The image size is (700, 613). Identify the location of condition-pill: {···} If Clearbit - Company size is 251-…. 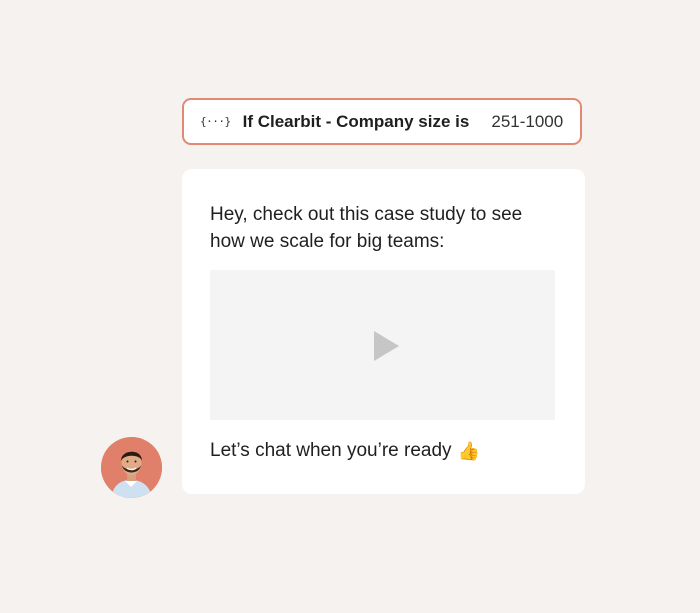
(382, 121).